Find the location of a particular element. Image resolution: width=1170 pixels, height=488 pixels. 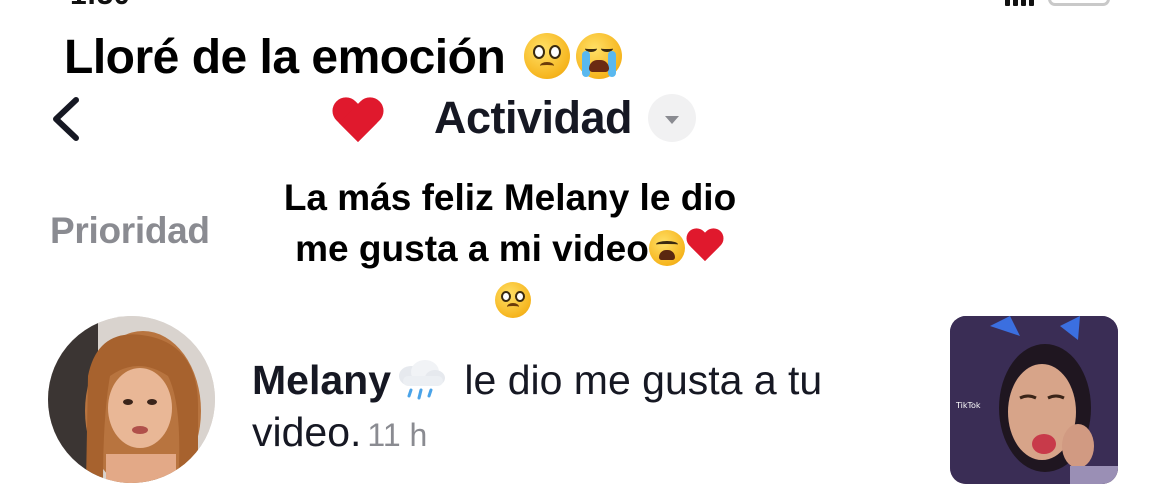

activity-filter-dropdown: Actividad is located at coordinates (565, 118).